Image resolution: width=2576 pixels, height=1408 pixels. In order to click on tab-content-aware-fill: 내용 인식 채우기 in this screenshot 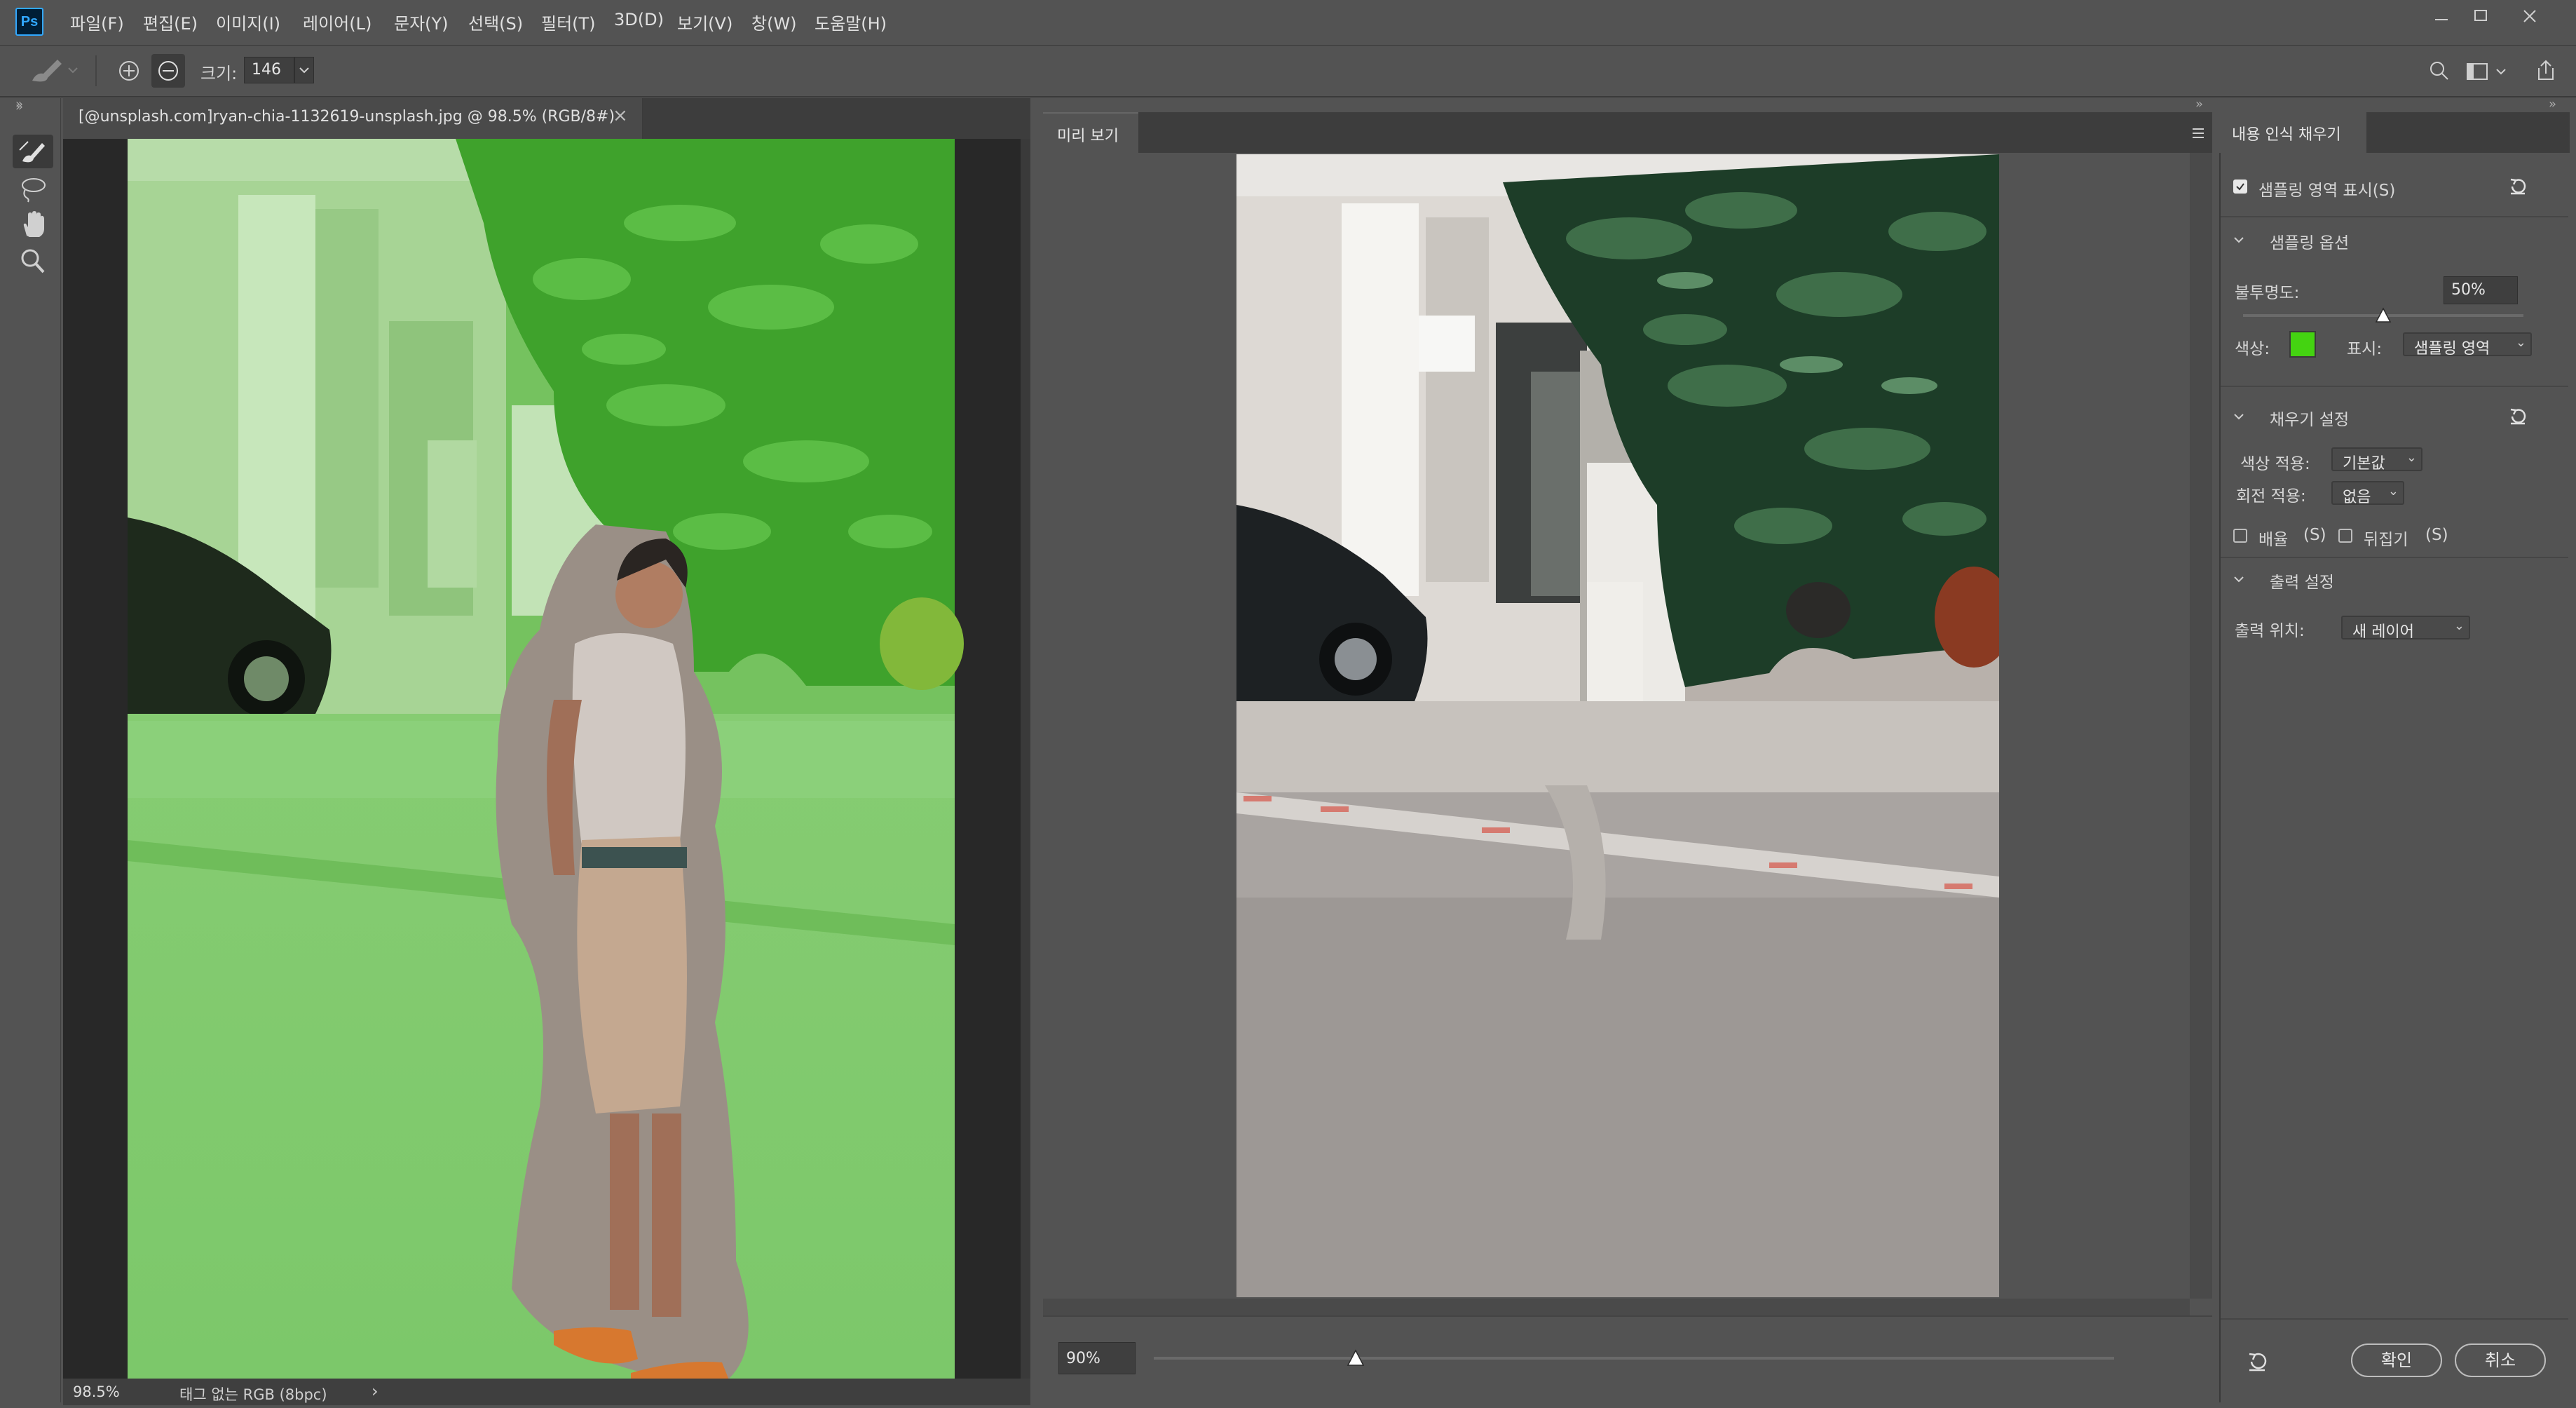, I will do `click(2292, 132)`.